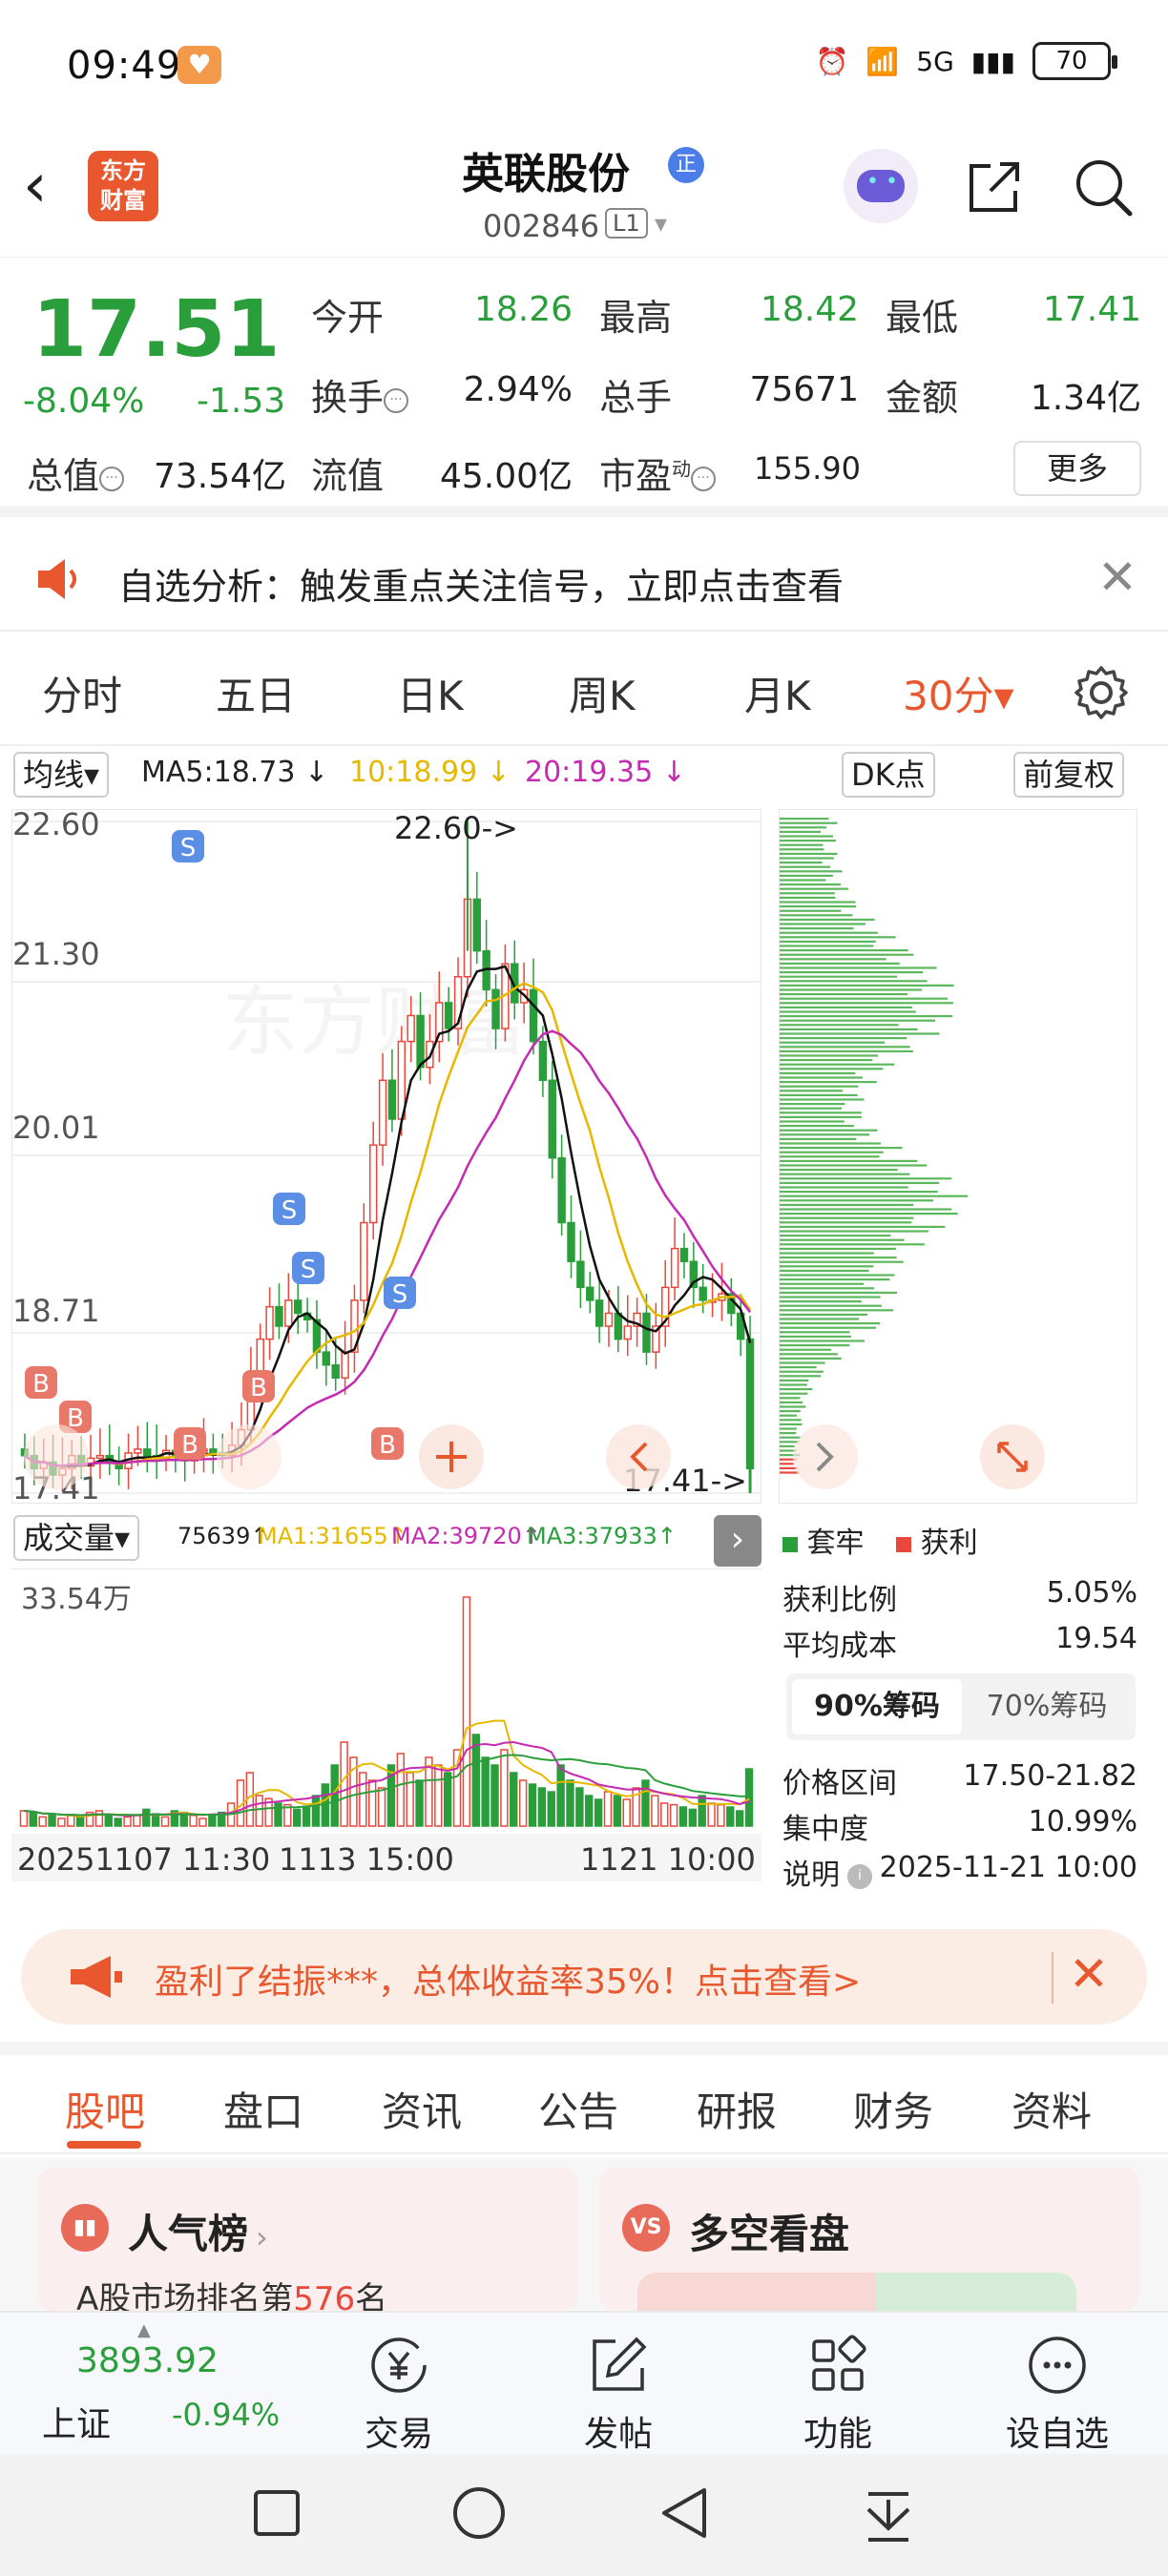  What do you see at coordinates (399, 2388) in the screenshot?
I see `nav-trade: 交易` at bounding box center [399, 2388].